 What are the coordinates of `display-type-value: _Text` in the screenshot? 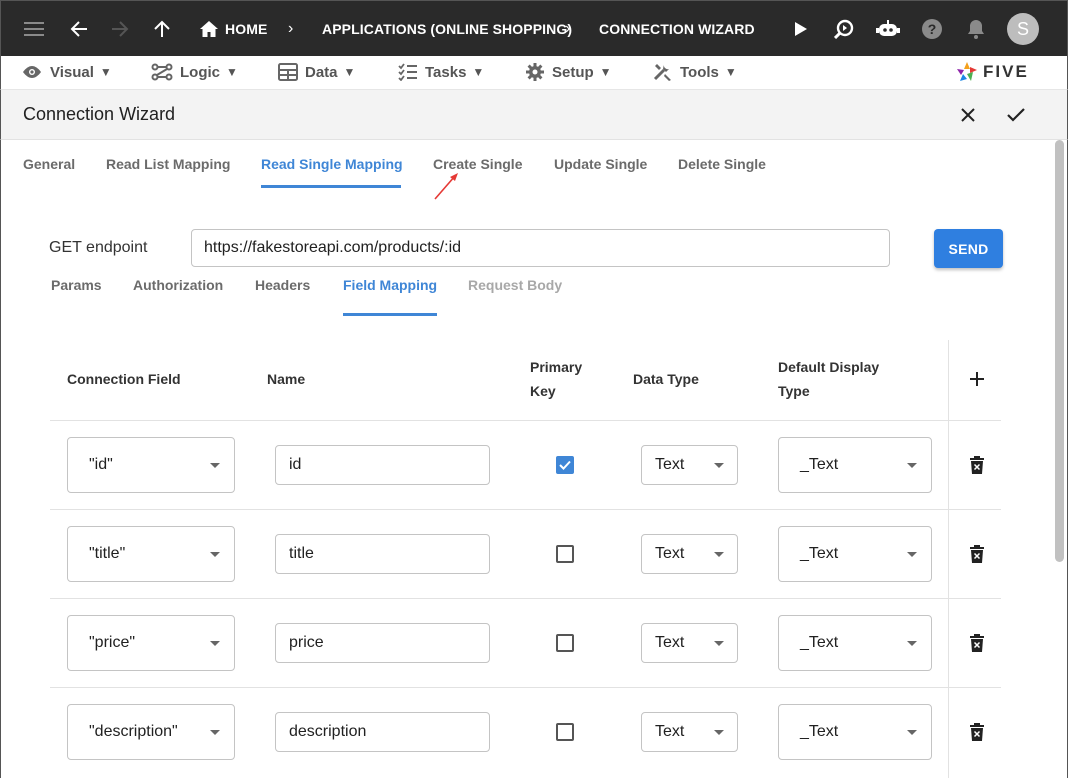 It's located at (819, 553).